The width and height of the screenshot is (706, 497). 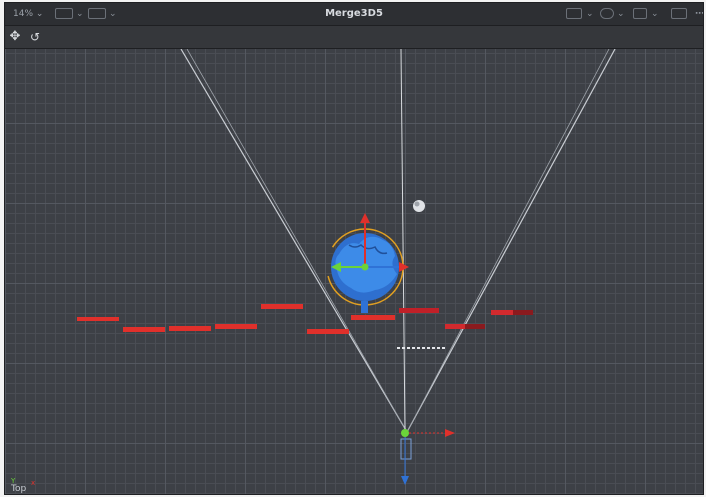 I want to click on move-tool-icon: ✥, so click(x=15, y=37).